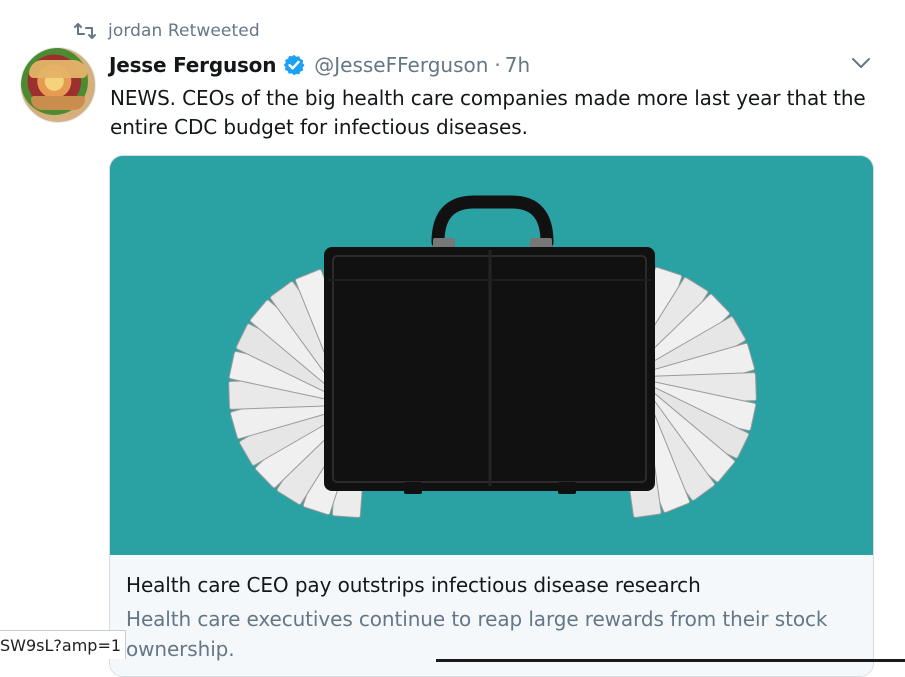 This screenshot has width=905, height=677. I want to click on avatar, so click(58, 85).